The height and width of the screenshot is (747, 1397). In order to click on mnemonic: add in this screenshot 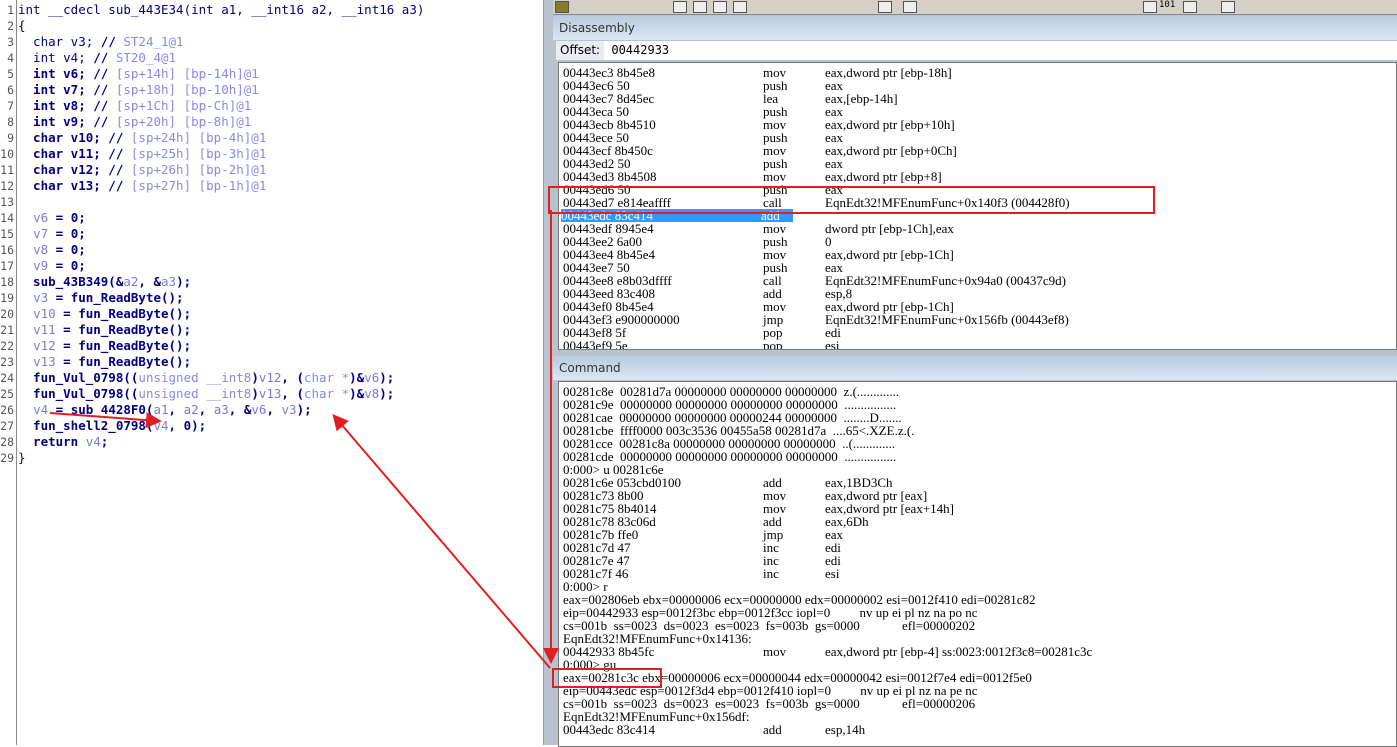, I will do `click(772, 729)`.